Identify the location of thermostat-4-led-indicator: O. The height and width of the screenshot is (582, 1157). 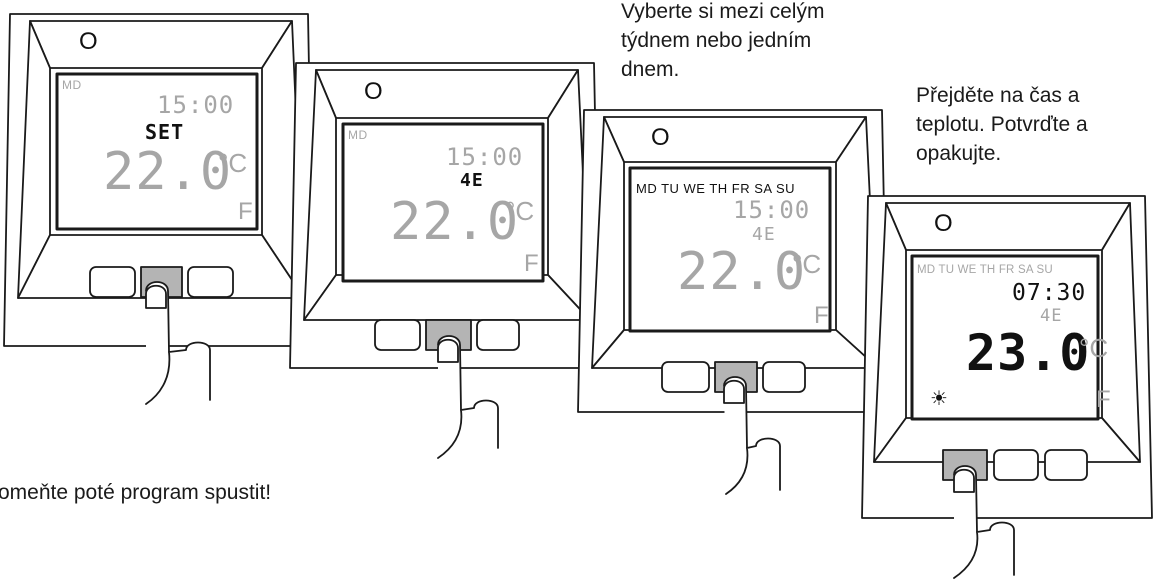
(943, 223).